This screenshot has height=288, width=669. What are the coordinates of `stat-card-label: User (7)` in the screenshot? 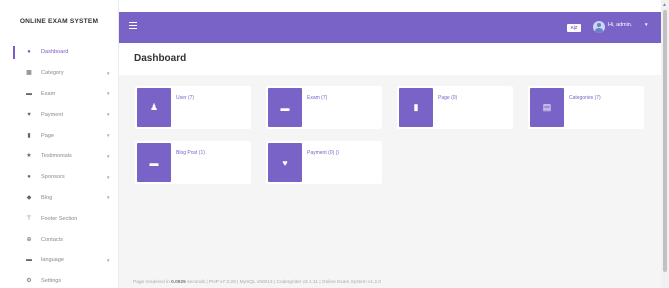 It's located at (185, 98).